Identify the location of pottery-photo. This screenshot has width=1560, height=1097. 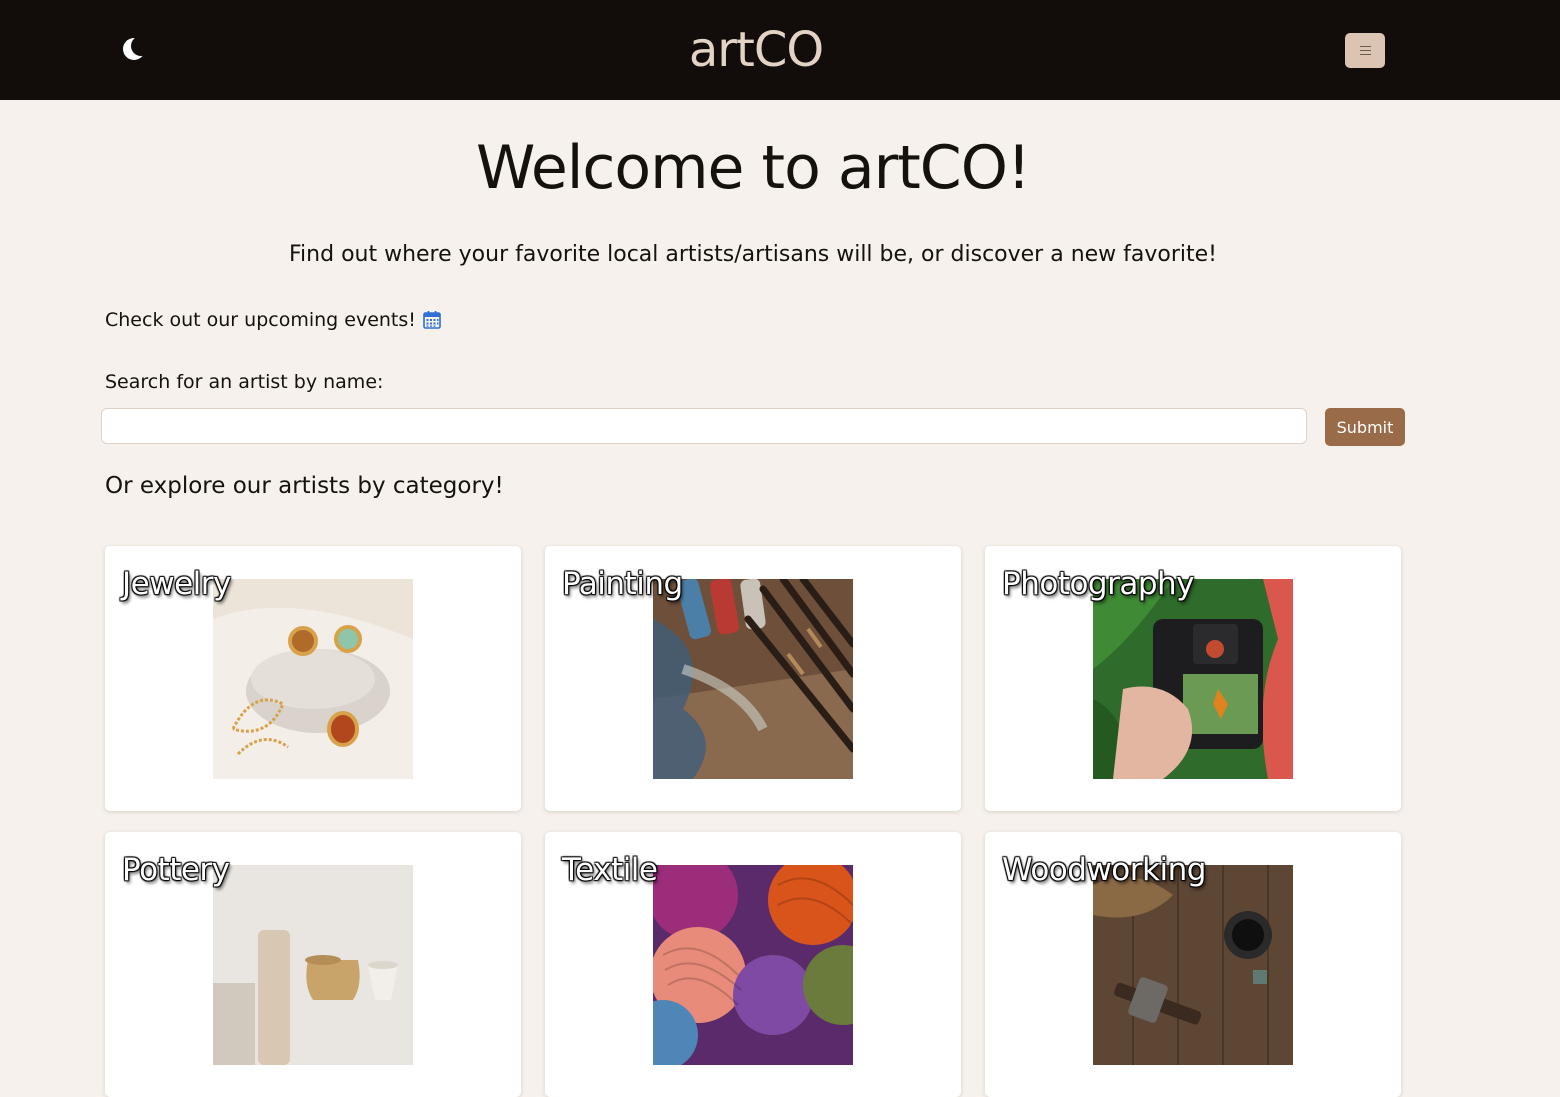
(313, 965).